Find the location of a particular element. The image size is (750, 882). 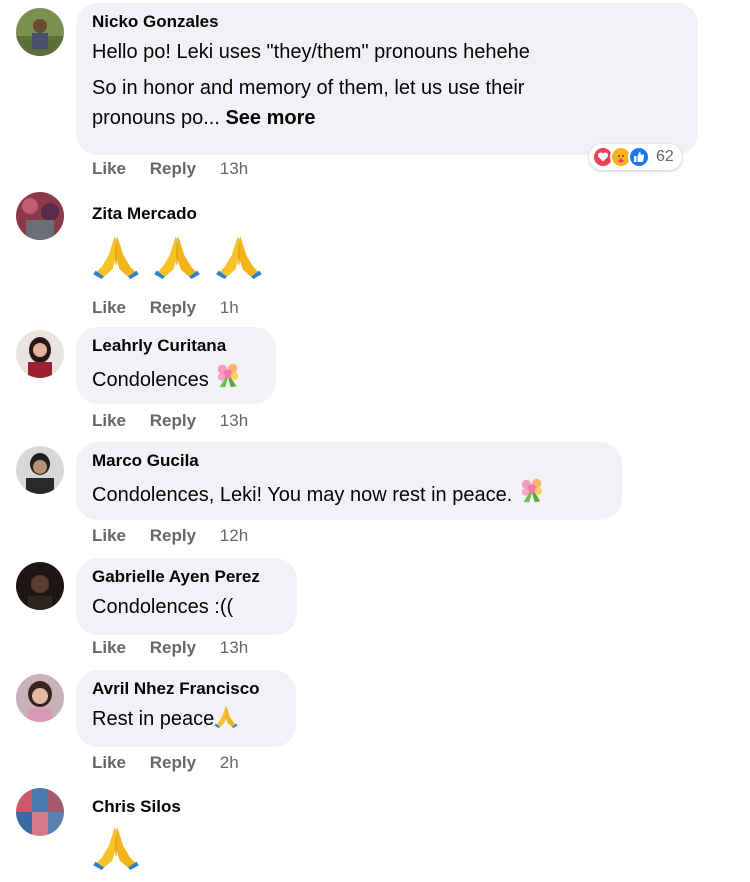

comment-text-content: Condolences is located at coordinates (150, 380).